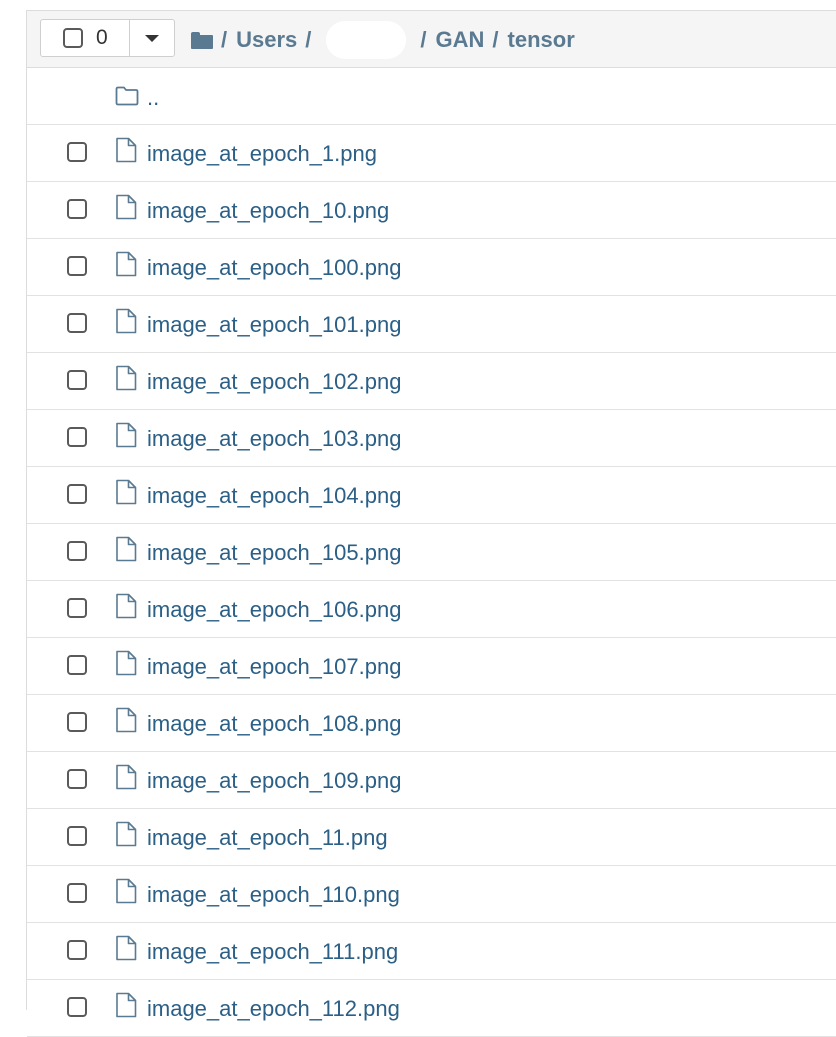  Describe the element at coordinates (431, 438) in the screenshot. I see `file-row: image_at_epoch_103.png` at that location.